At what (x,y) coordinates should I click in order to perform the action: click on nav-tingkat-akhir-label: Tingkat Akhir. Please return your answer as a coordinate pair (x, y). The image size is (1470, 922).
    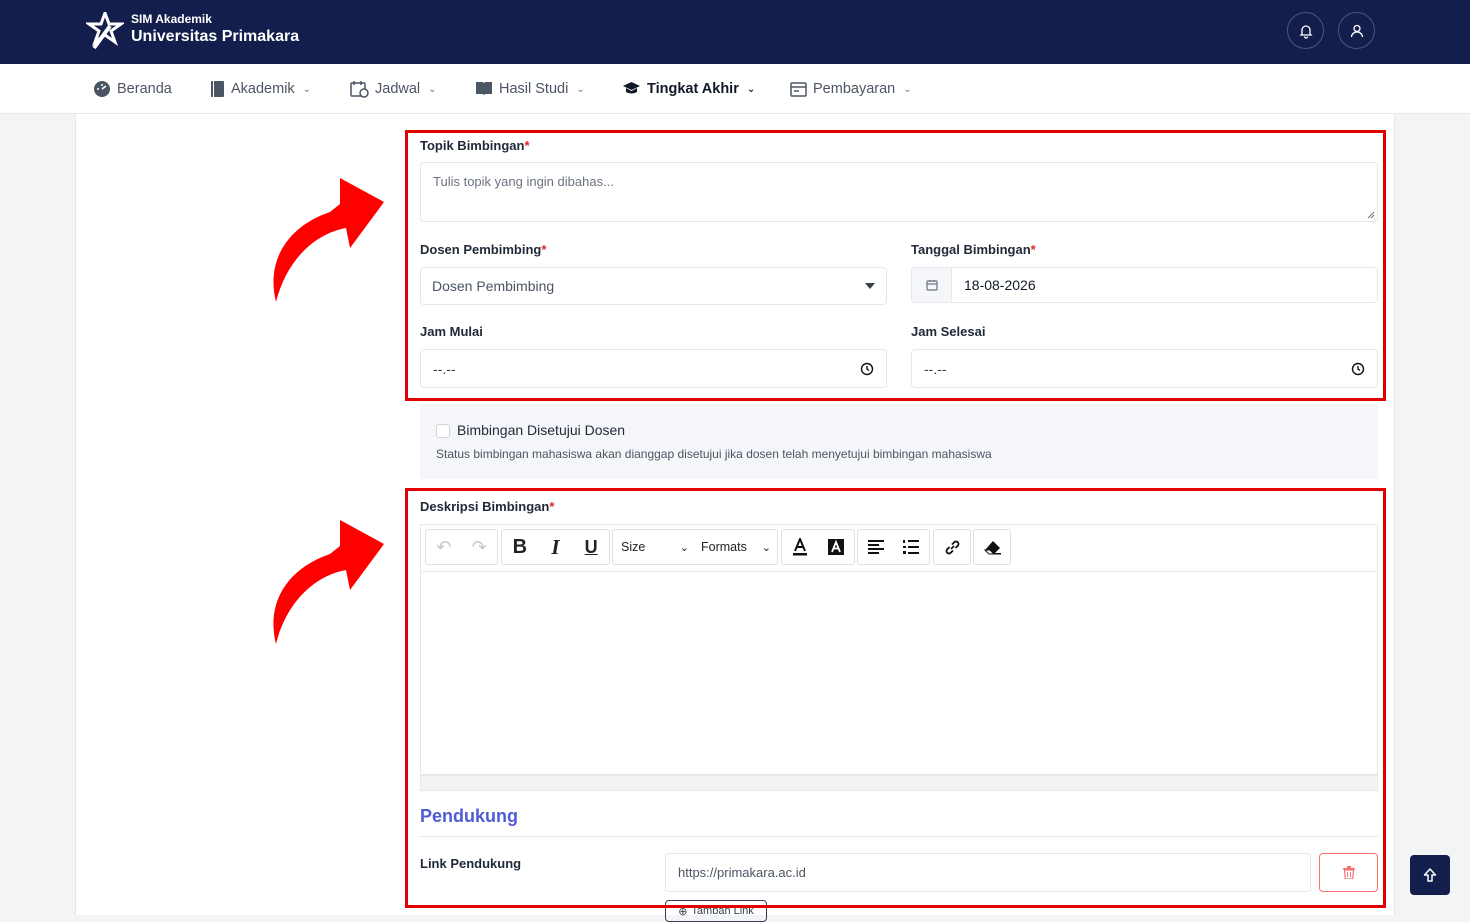
    Looking at the image, I should click on (693, 89).